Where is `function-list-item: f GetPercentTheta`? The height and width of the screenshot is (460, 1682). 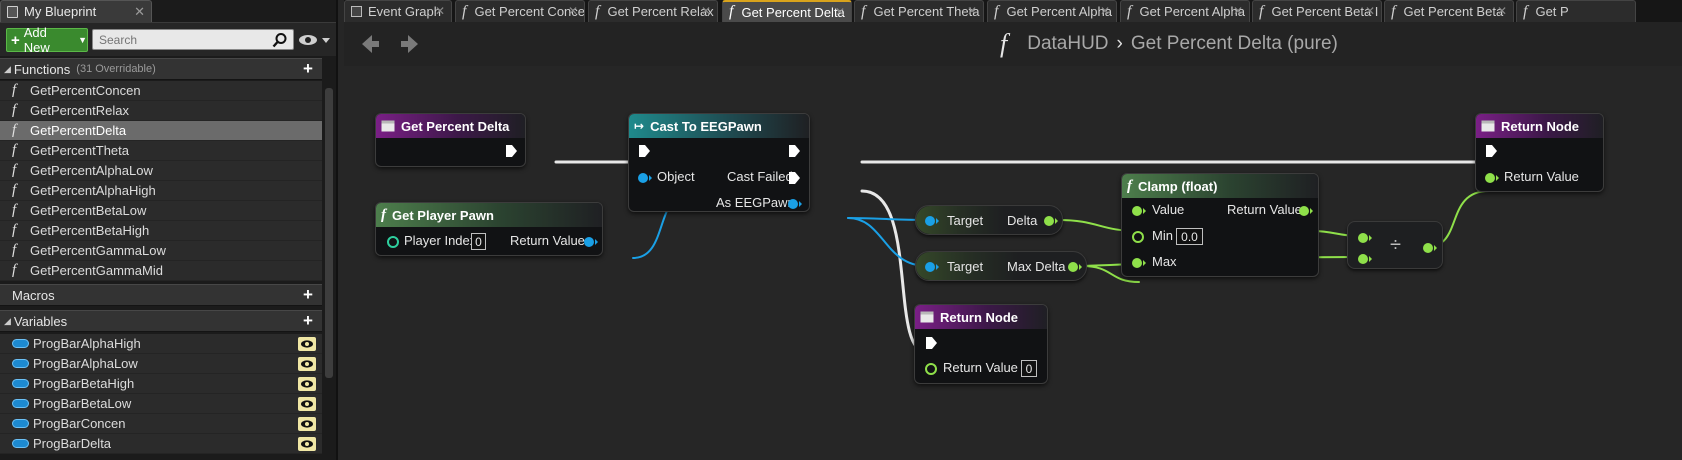 function-list-item: f GetPercentTheta is located at coordinates (161, 151).